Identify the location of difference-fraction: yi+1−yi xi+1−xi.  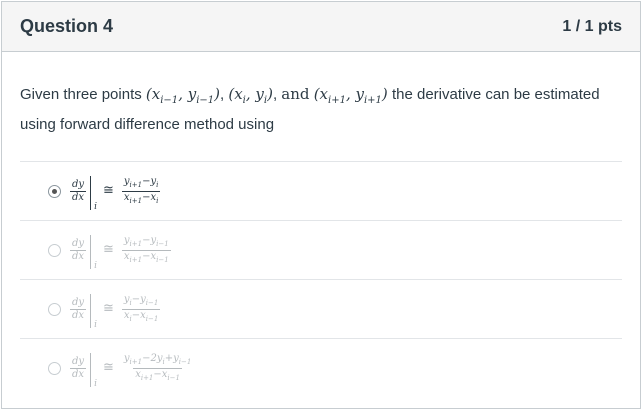
(141, 190).